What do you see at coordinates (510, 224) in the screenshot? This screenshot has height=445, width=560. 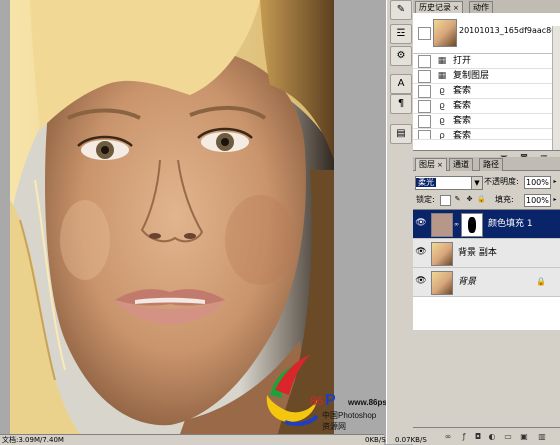 I see `layer-name: 颜色填充 1` at bounding box center [510, 224].